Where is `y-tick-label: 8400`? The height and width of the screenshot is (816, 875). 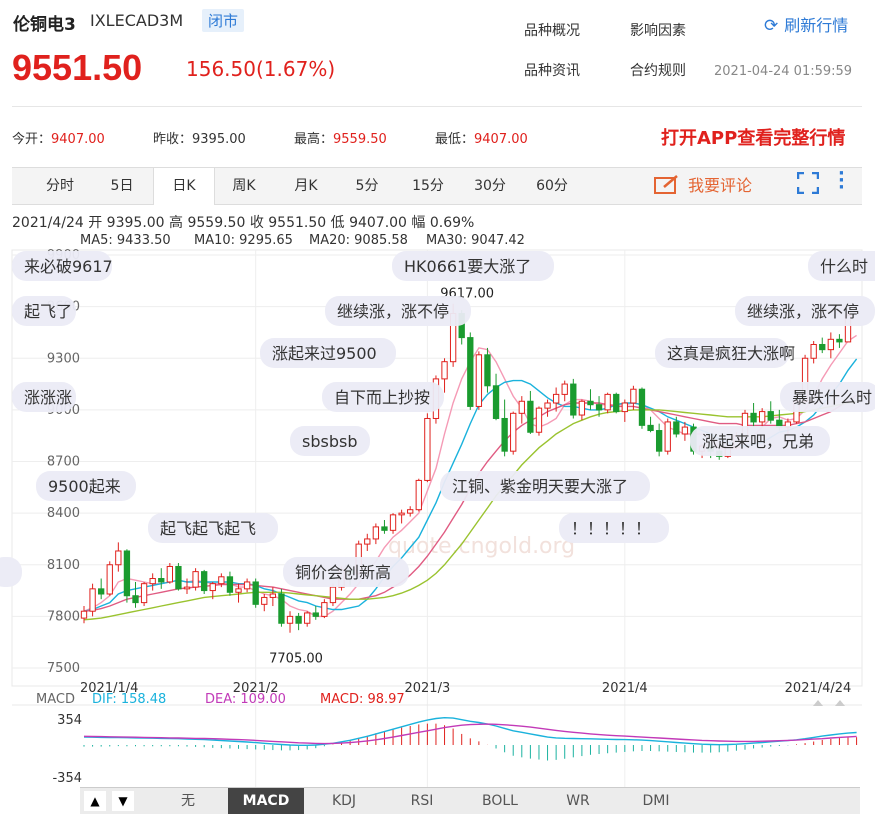 y-tick-label: 8400 is located at coordinates (63, 513).